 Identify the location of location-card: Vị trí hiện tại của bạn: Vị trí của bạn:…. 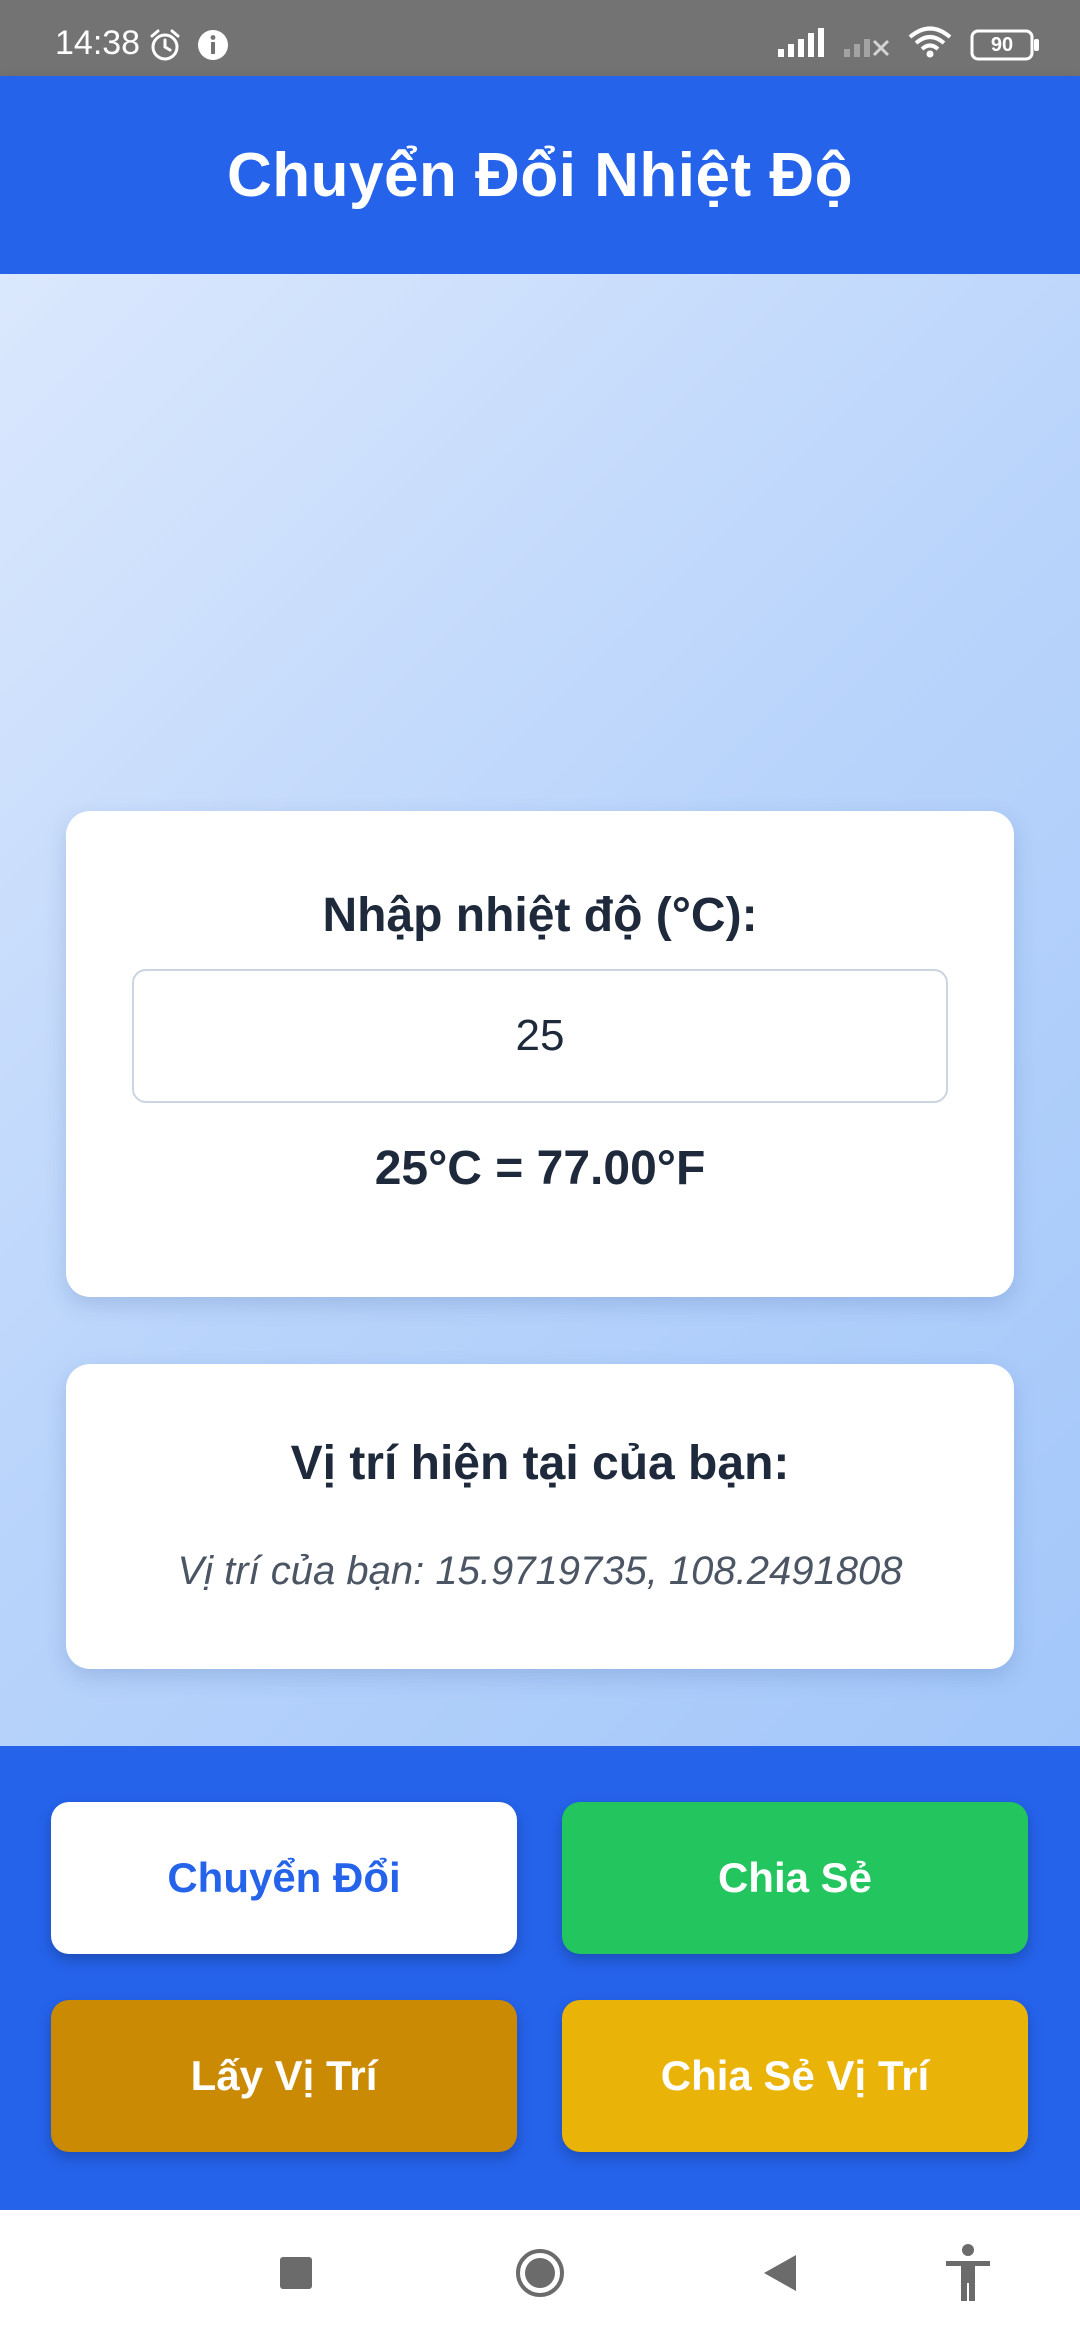
(540, 1516).